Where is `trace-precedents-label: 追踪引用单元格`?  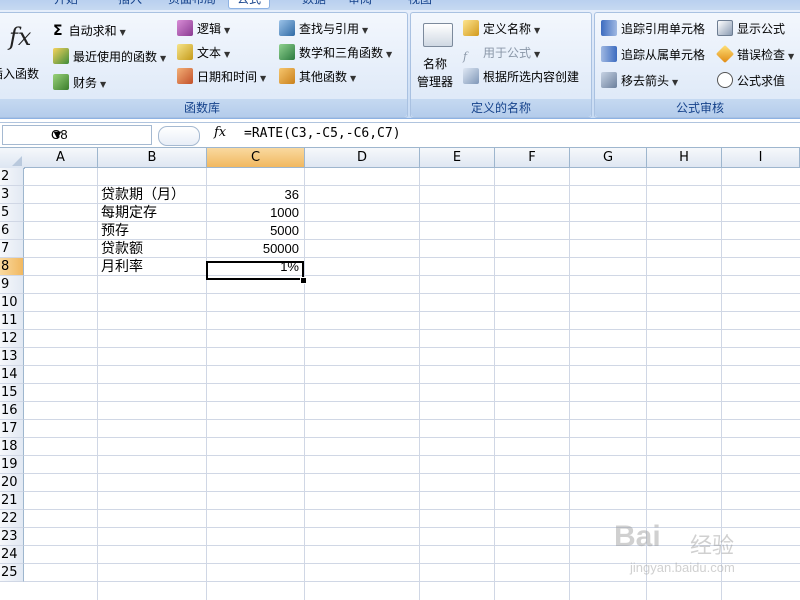
trace-precedents-label: 追踪引用单元格 is located at coordinates (663, 29).